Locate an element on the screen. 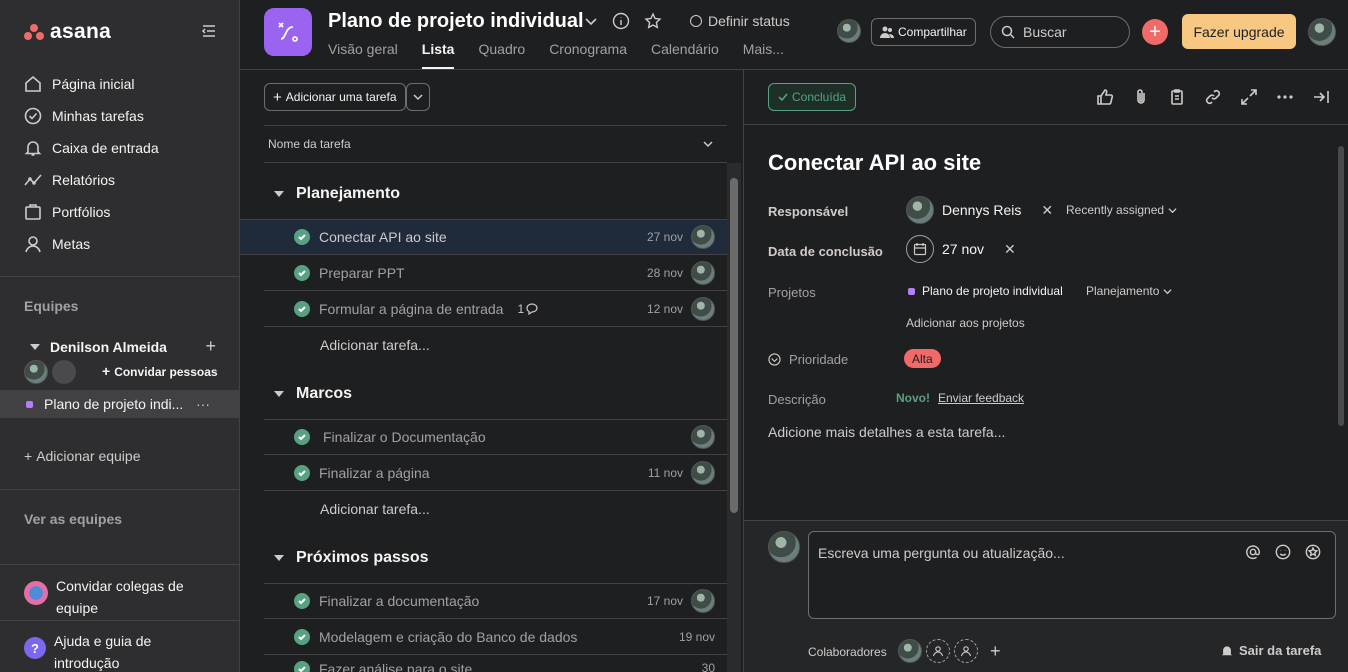 This screenshot has height=672, width=1348. chevron-down-icon is located at coordinates (591, 21).